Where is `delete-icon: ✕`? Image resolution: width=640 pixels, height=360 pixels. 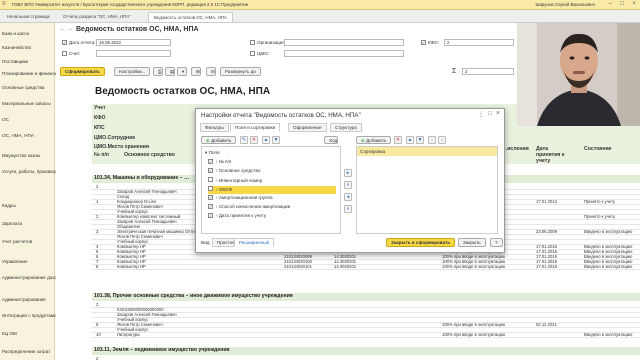
delete-icon: ✕ is located at coordinates (254, 140).